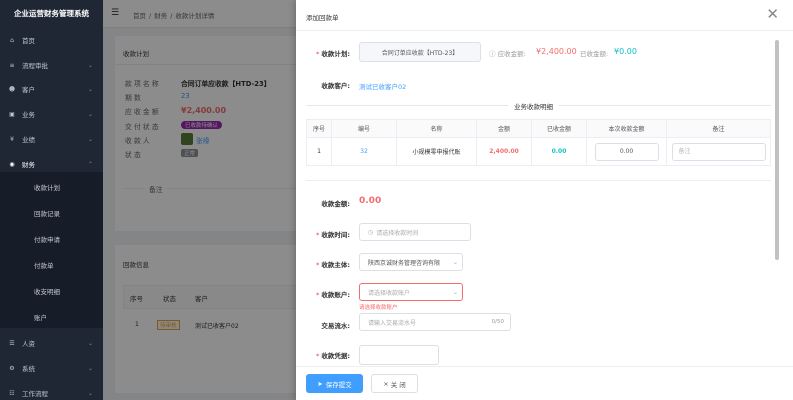  I want to click on cell-remark: 备注, so click(718, 151).